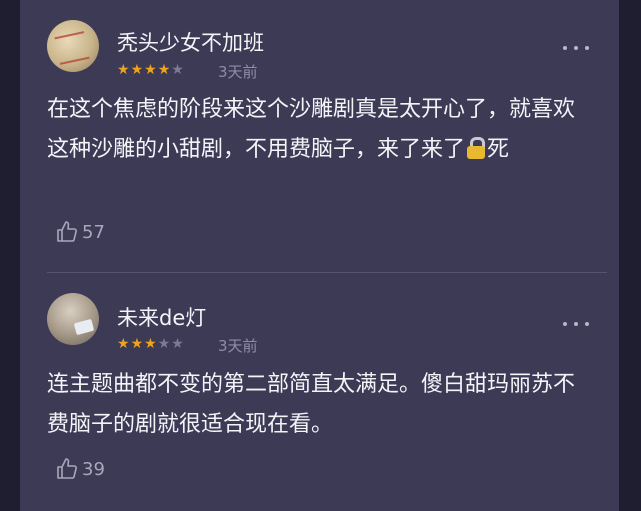  Describe the element at coordinates (311, 404) in the screenshot. I see `review-text: 连主题曲都不变的第二部简直太满足。傻白甜玛丽苏不费脑子的剧就很适合现在看。` at that location.